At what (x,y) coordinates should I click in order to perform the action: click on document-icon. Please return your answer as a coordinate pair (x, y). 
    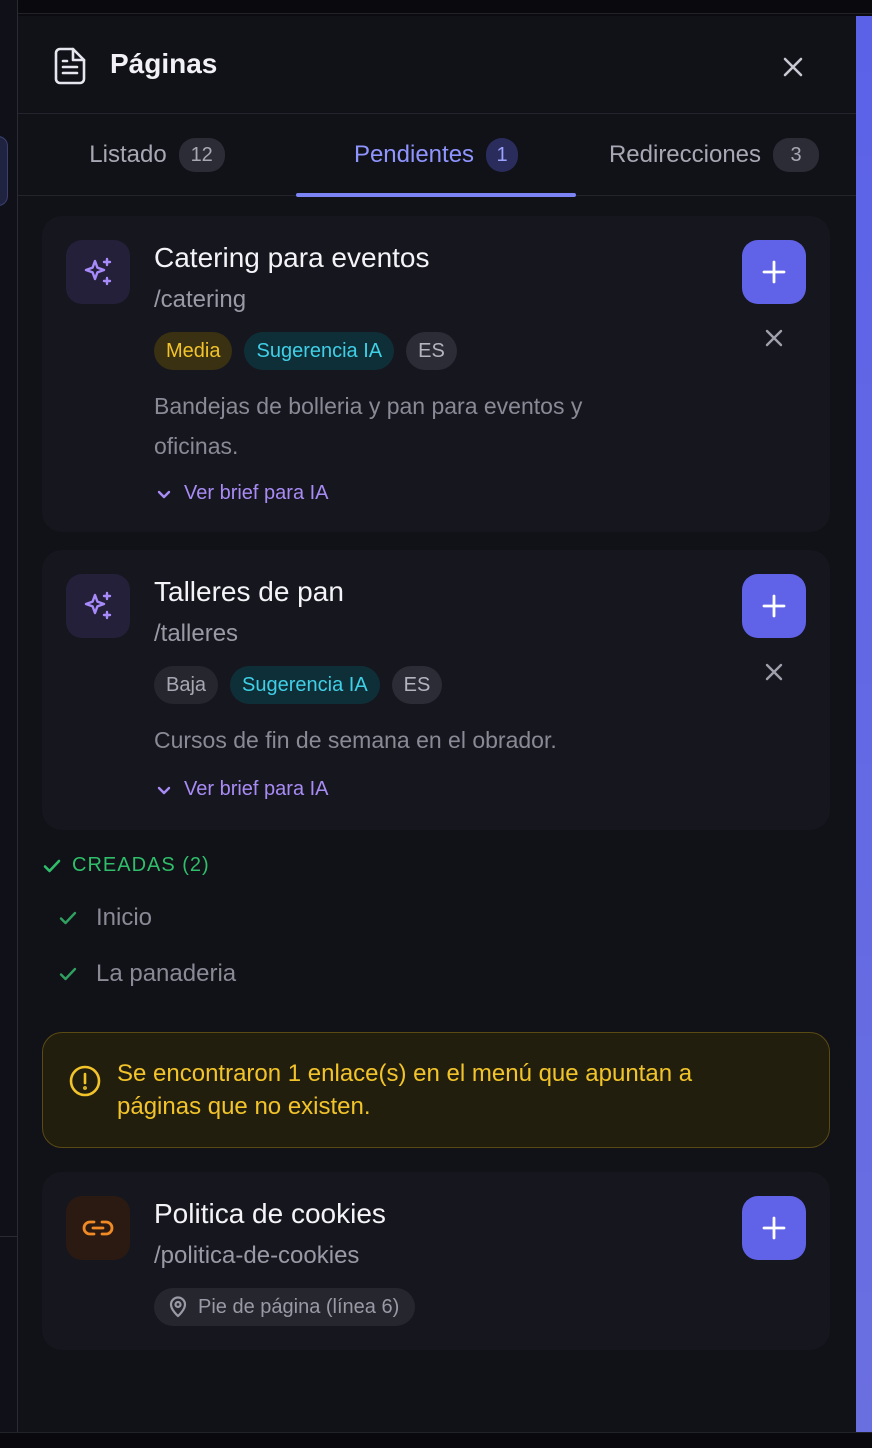
    Looking at the image, I should click on (70, 66).